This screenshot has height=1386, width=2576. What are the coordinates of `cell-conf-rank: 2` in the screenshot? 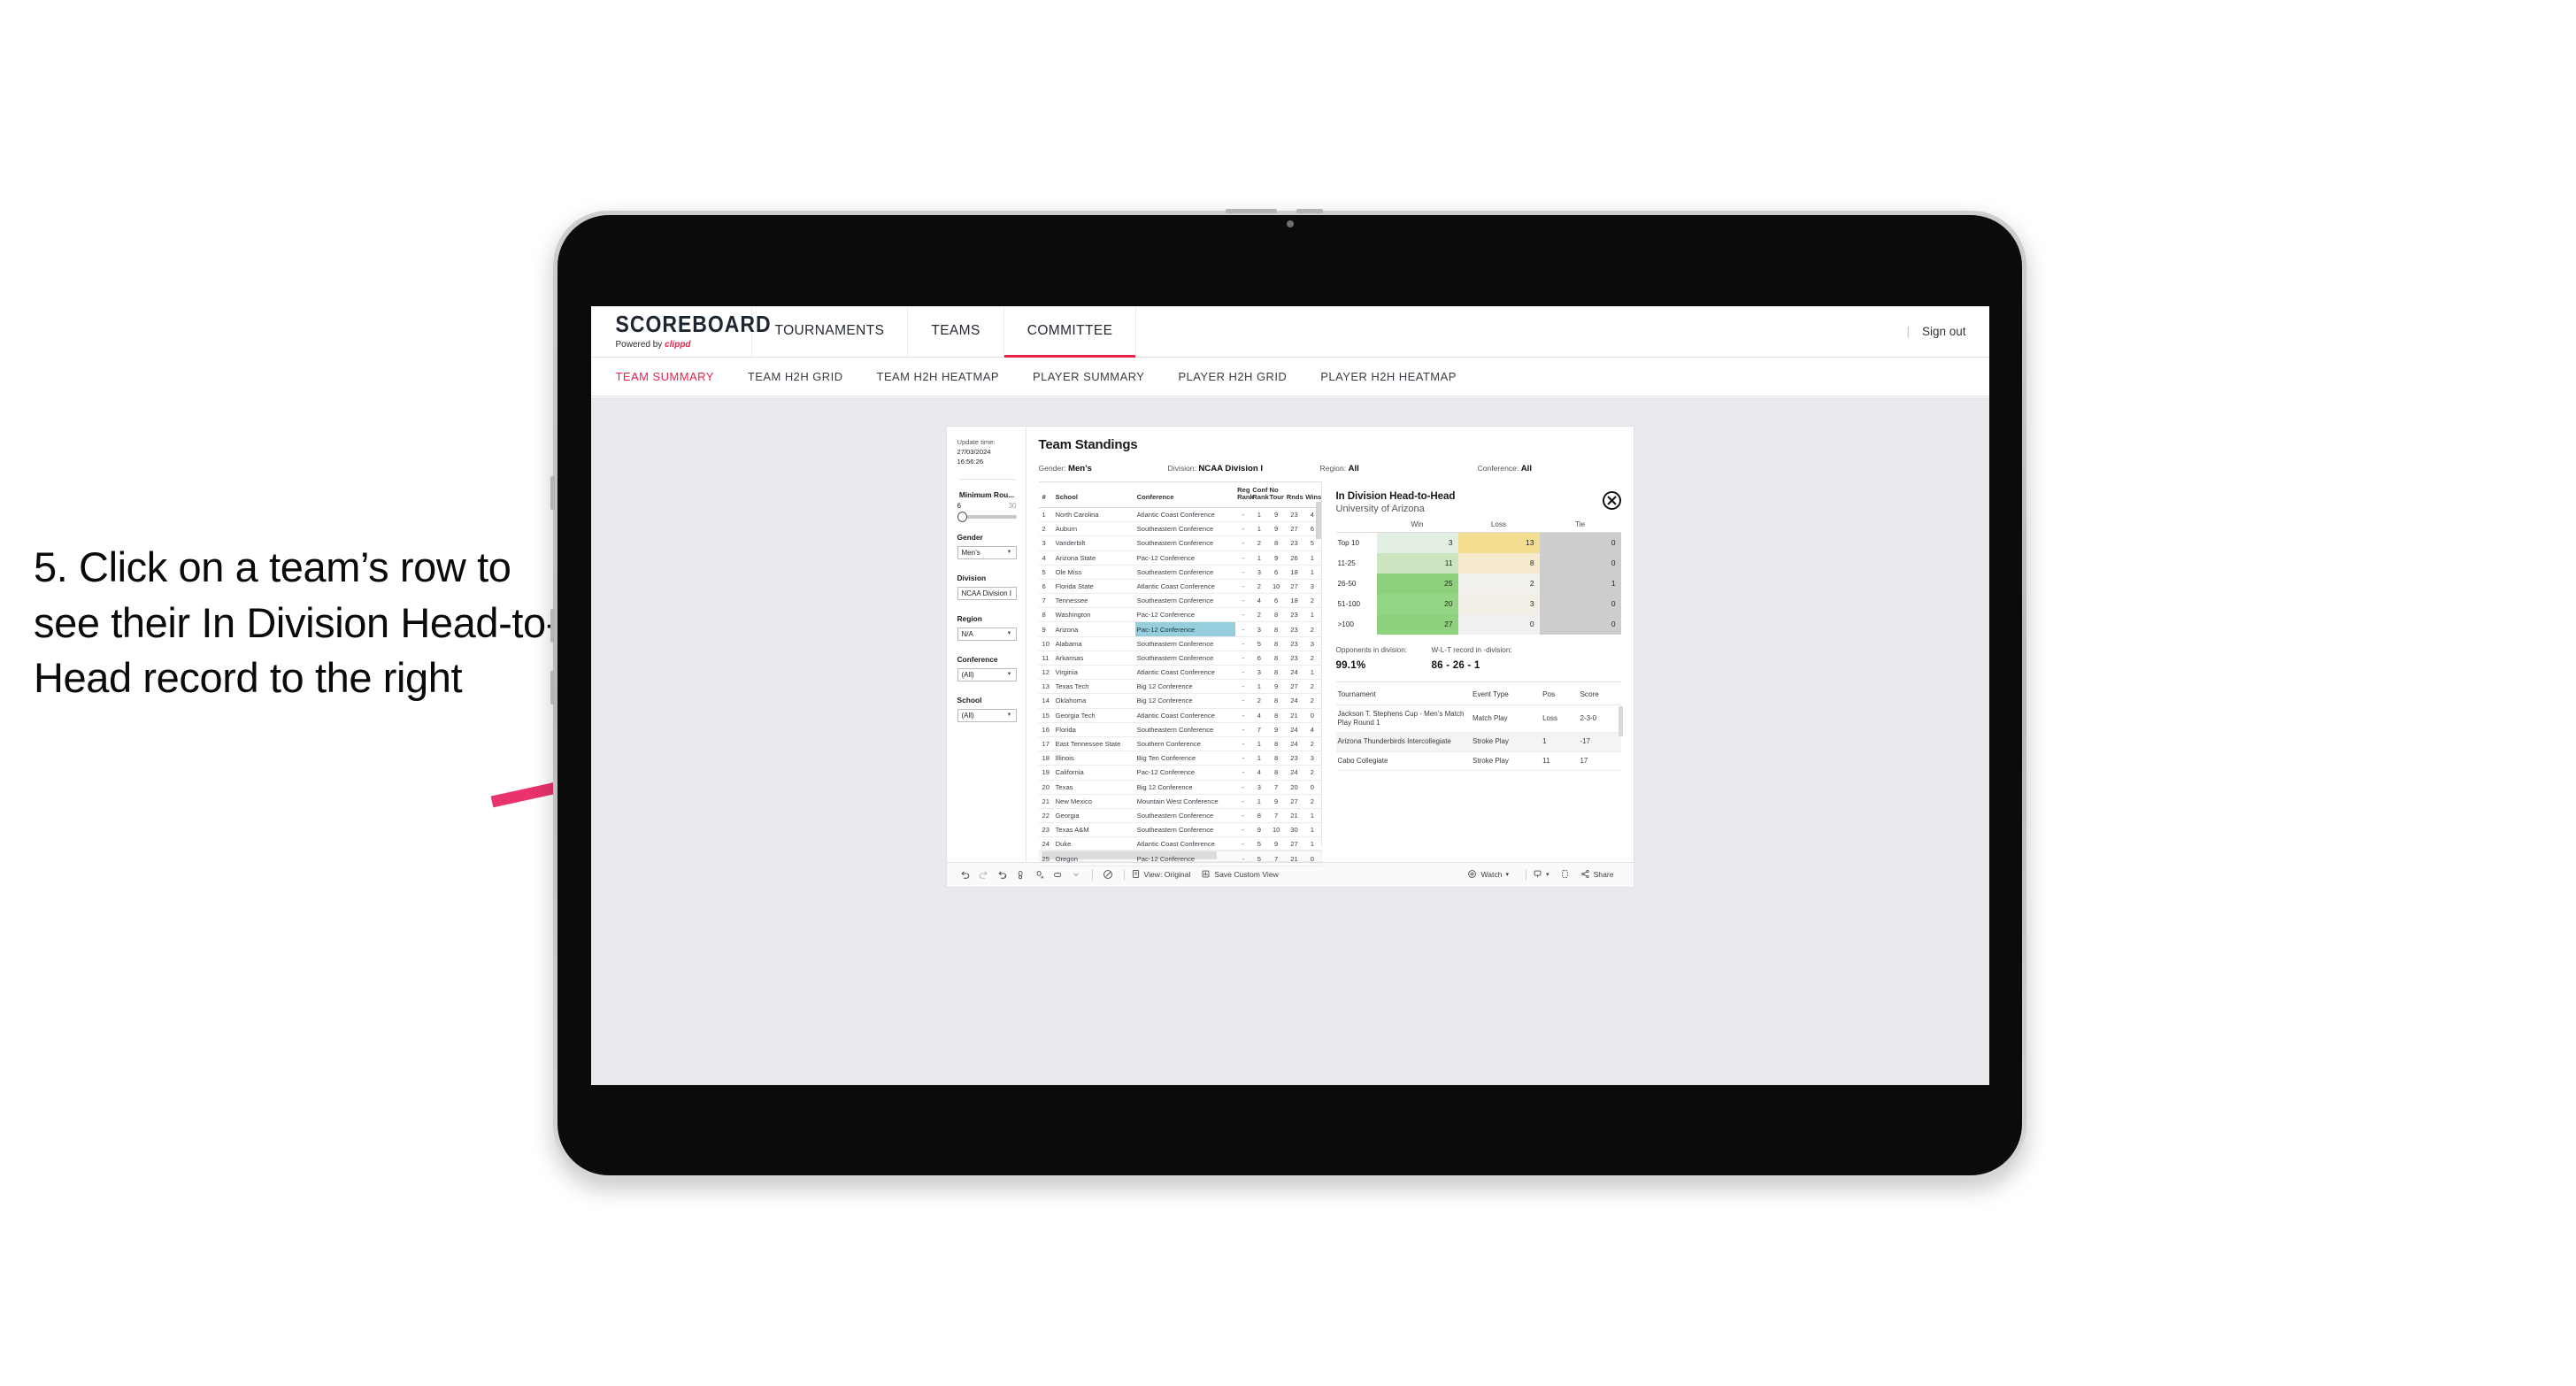 It's located at (1259, 615).